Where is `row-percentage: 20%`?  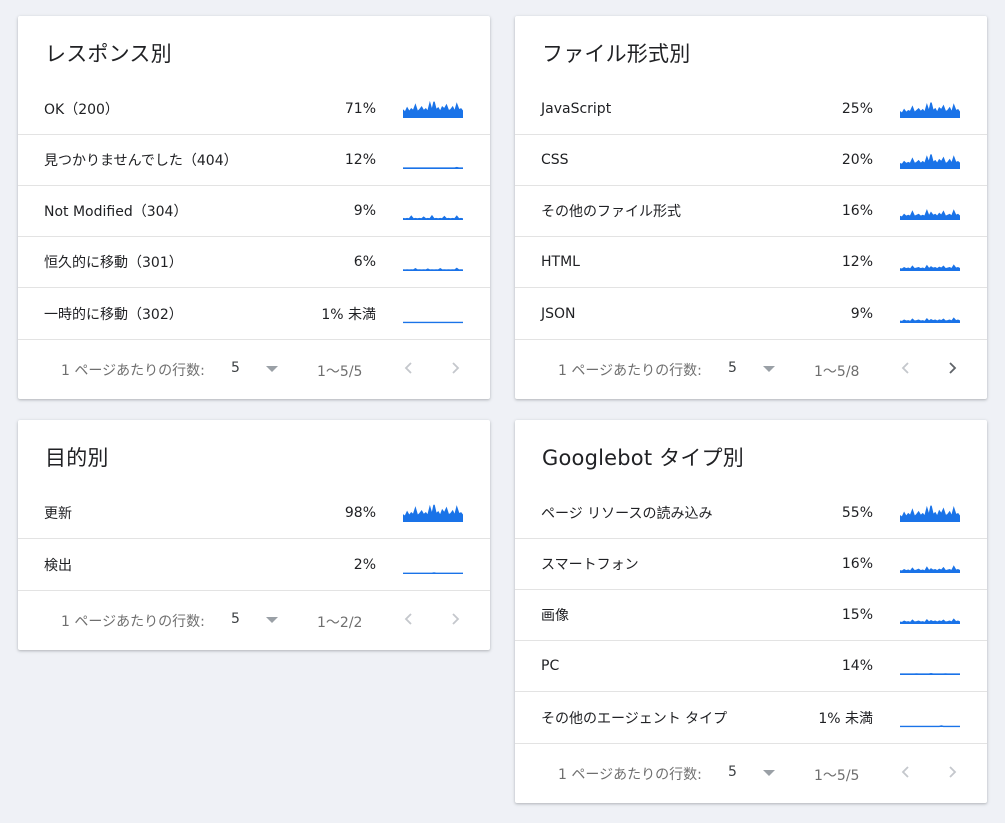 row-percentage: 20% is located at coordinates (857, 160).